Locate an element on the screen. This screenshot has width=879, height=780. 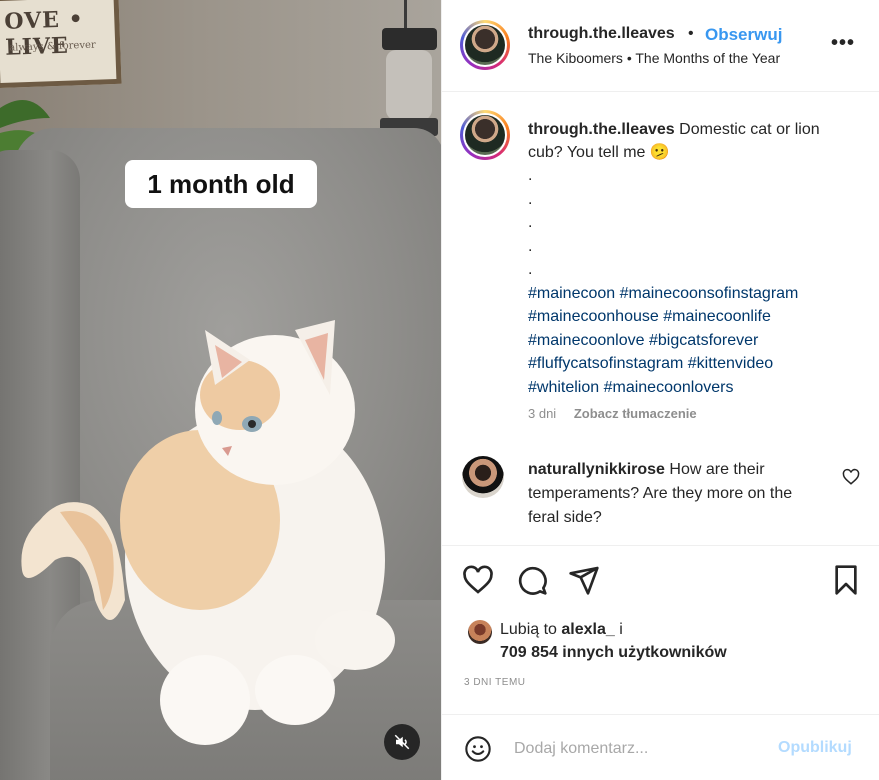
comment-composer: Opublikuj is located at coordinates (660, 747).